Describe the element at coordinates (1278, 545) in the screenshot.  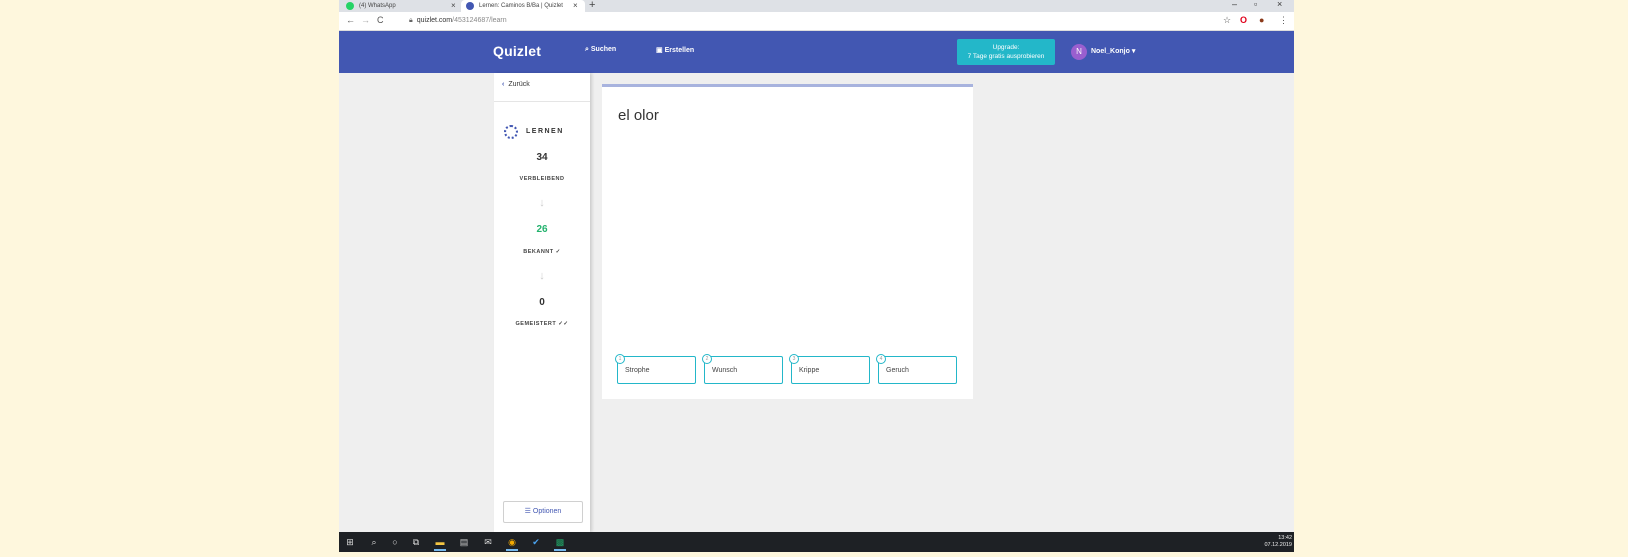
I see `clock-date: 07.12.2019` at that location.